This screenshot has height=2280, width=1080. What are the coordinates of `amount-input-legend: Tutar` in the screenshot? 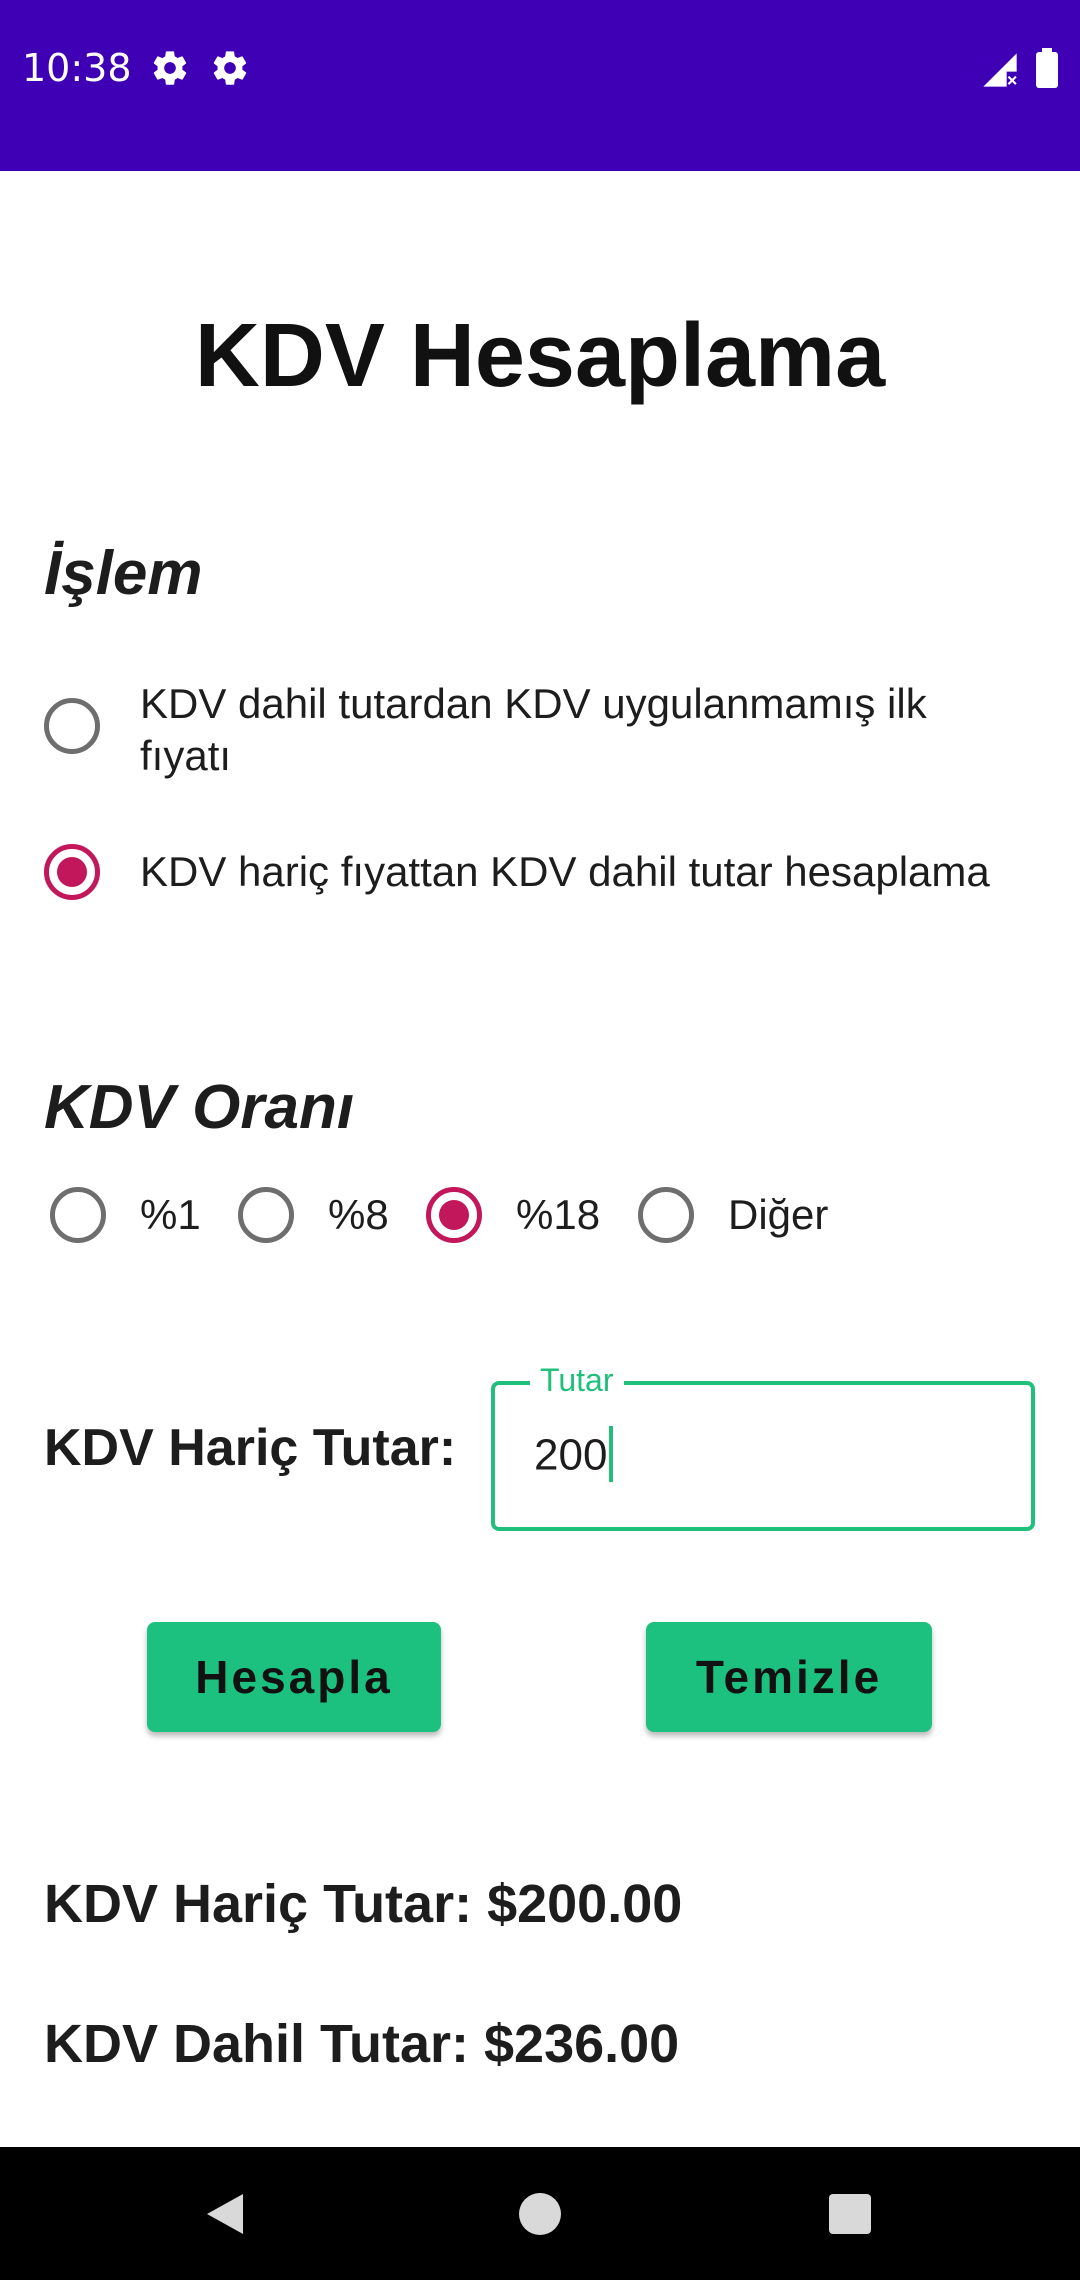 It's located at (577, 1380).